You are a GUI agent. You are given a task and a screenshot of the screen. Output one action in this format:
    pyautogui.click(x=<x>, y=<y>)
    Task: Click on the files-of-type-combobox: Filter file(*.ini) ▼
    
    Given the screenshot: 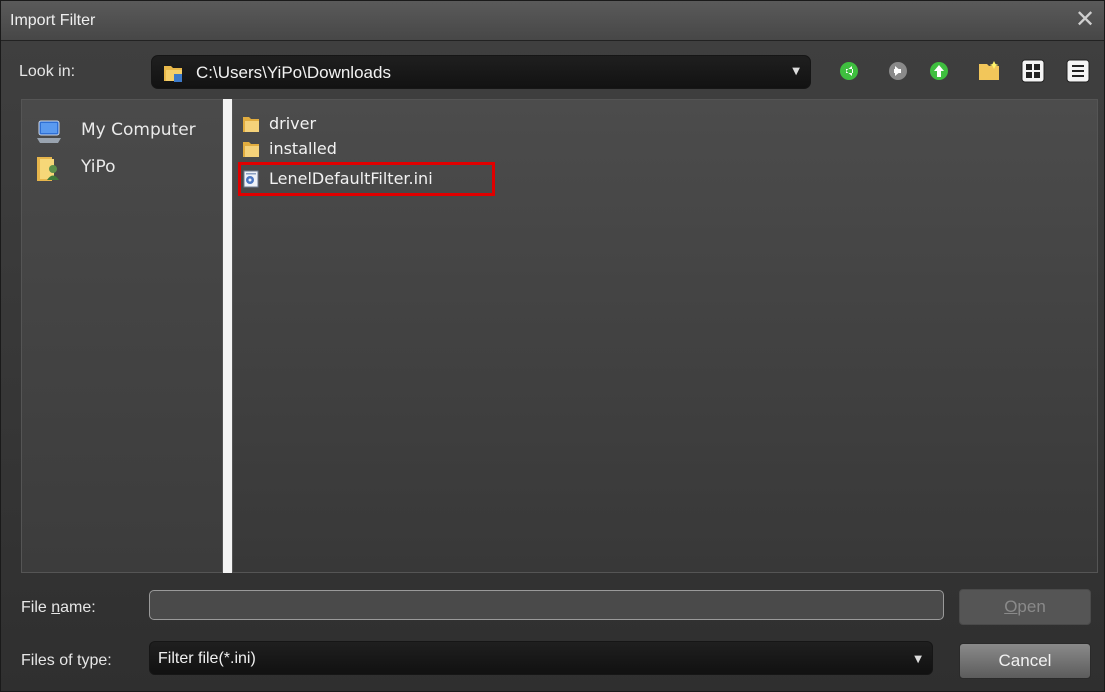 What is the action you would take?
    pyautogui.click(x=541, y=658)
    